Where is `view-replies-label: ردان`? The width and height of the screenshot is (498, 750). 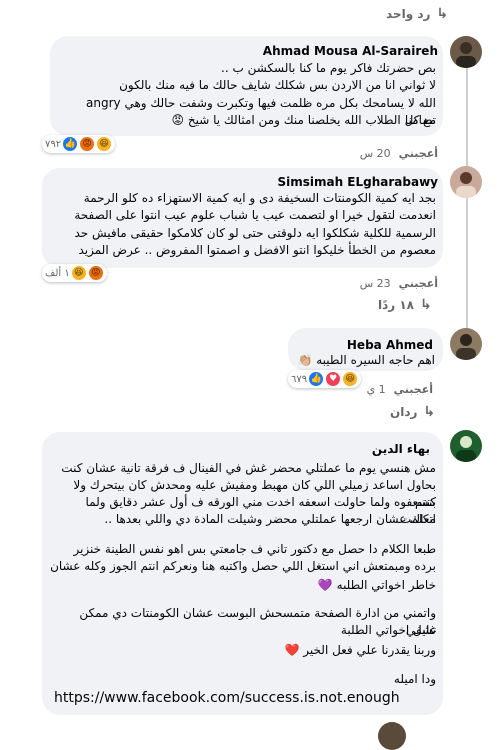 view-replies-label: ردان is located at coordinates (404, 412).